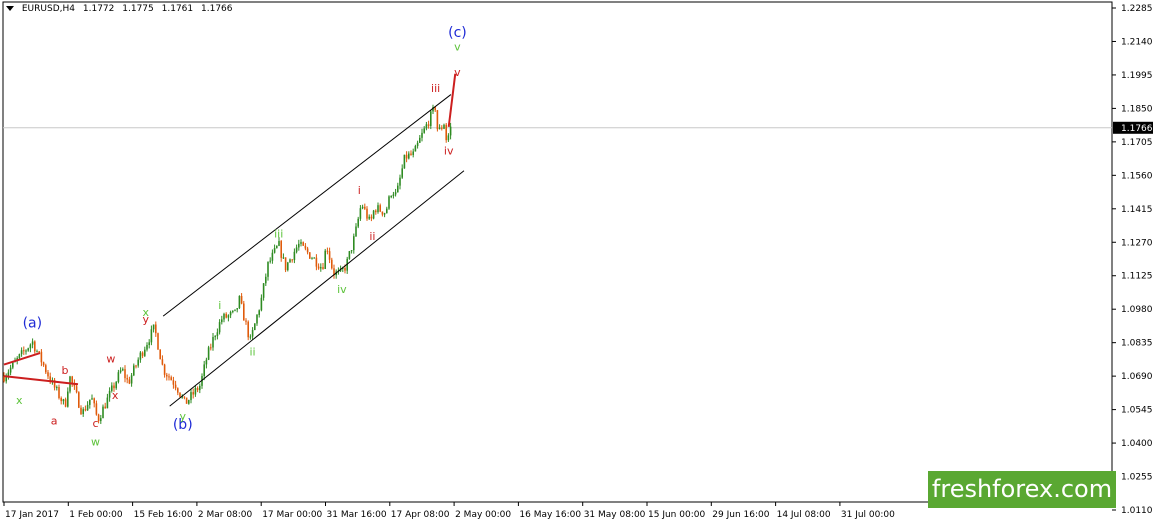 The width and height of the screenshot is (1155, 531). I want to click on x-tick-label: 31 Jul 00:00, so click(868, 515).